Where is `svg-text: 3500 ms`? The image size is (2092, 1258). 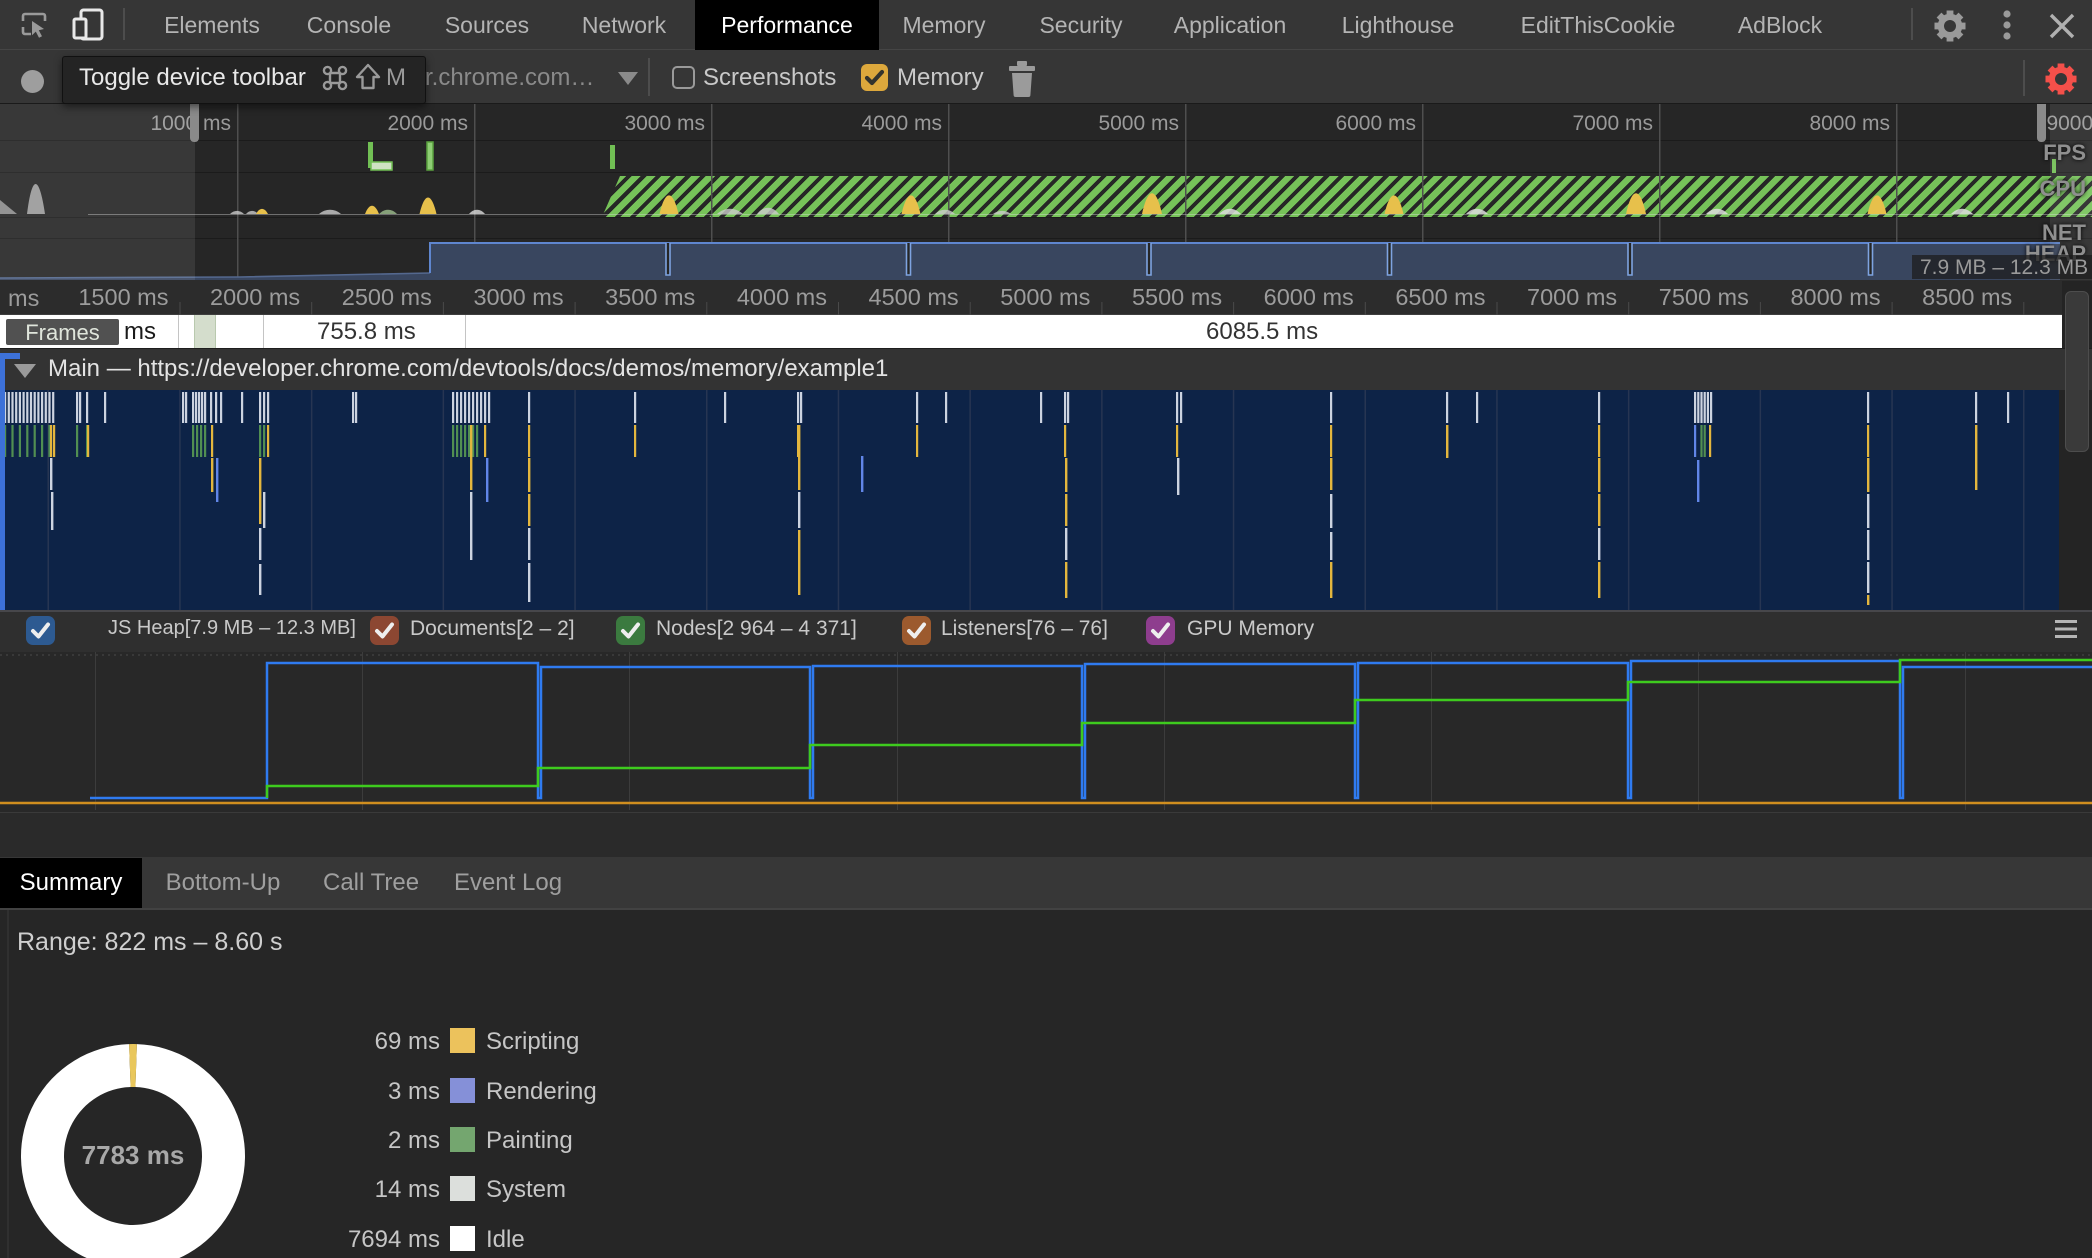
svg-text: 3500 ms is located at coordinates (650, 297).